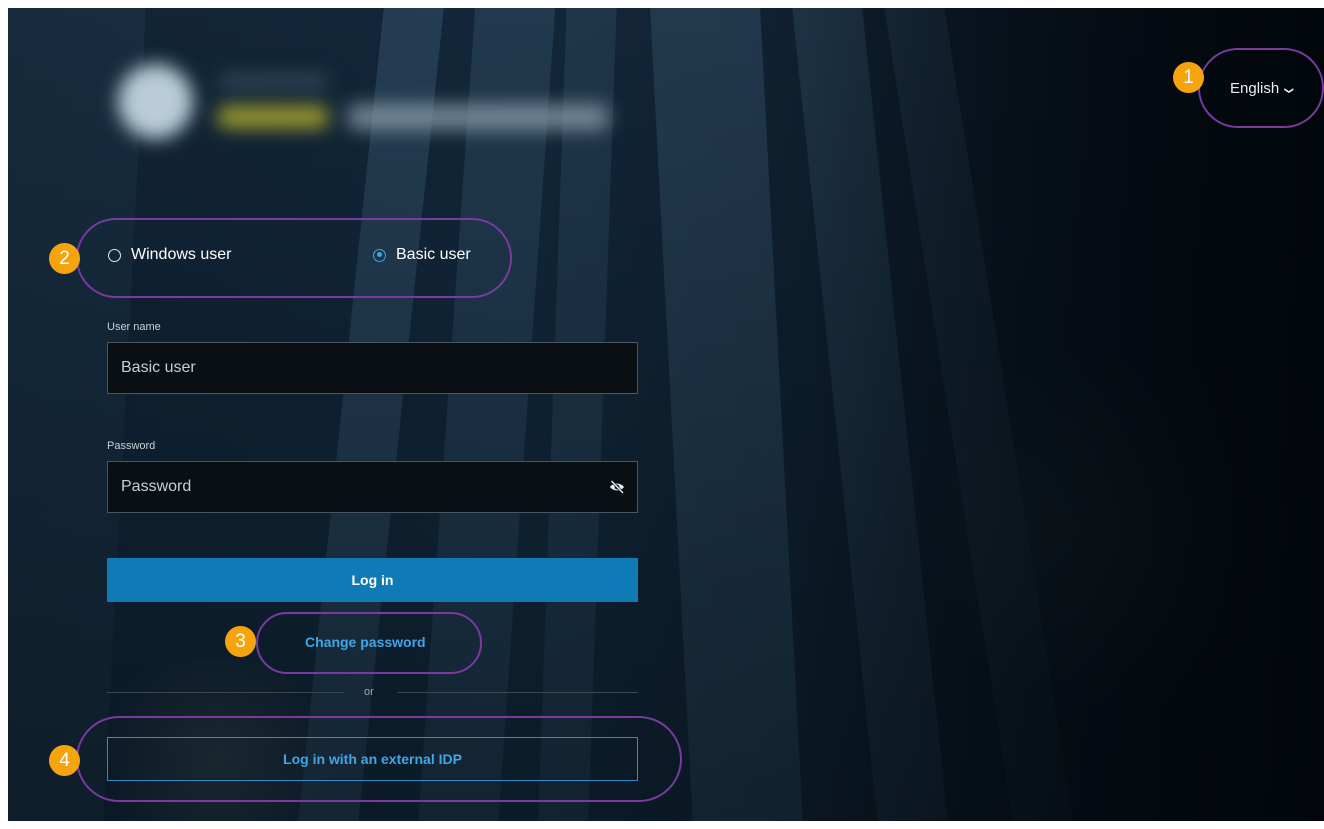  I want to click on change-password-link: Change password, so click(365, 642).